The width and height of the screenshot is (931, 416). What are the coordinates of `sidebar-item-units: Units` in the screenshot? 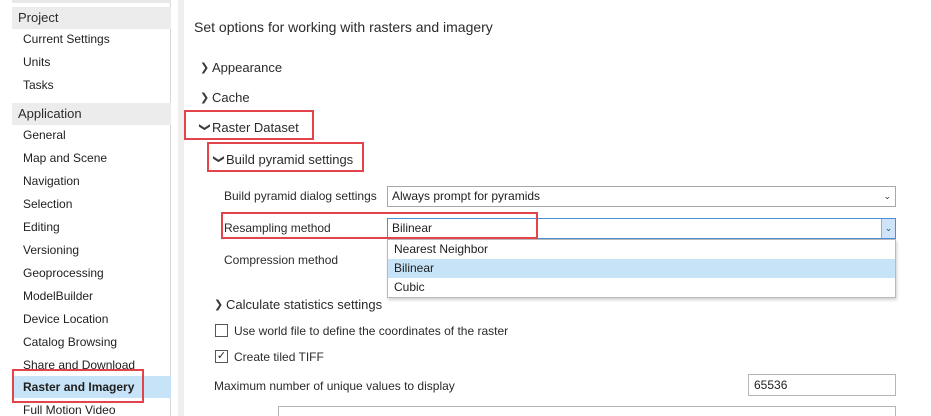 It's located at (91, 62).